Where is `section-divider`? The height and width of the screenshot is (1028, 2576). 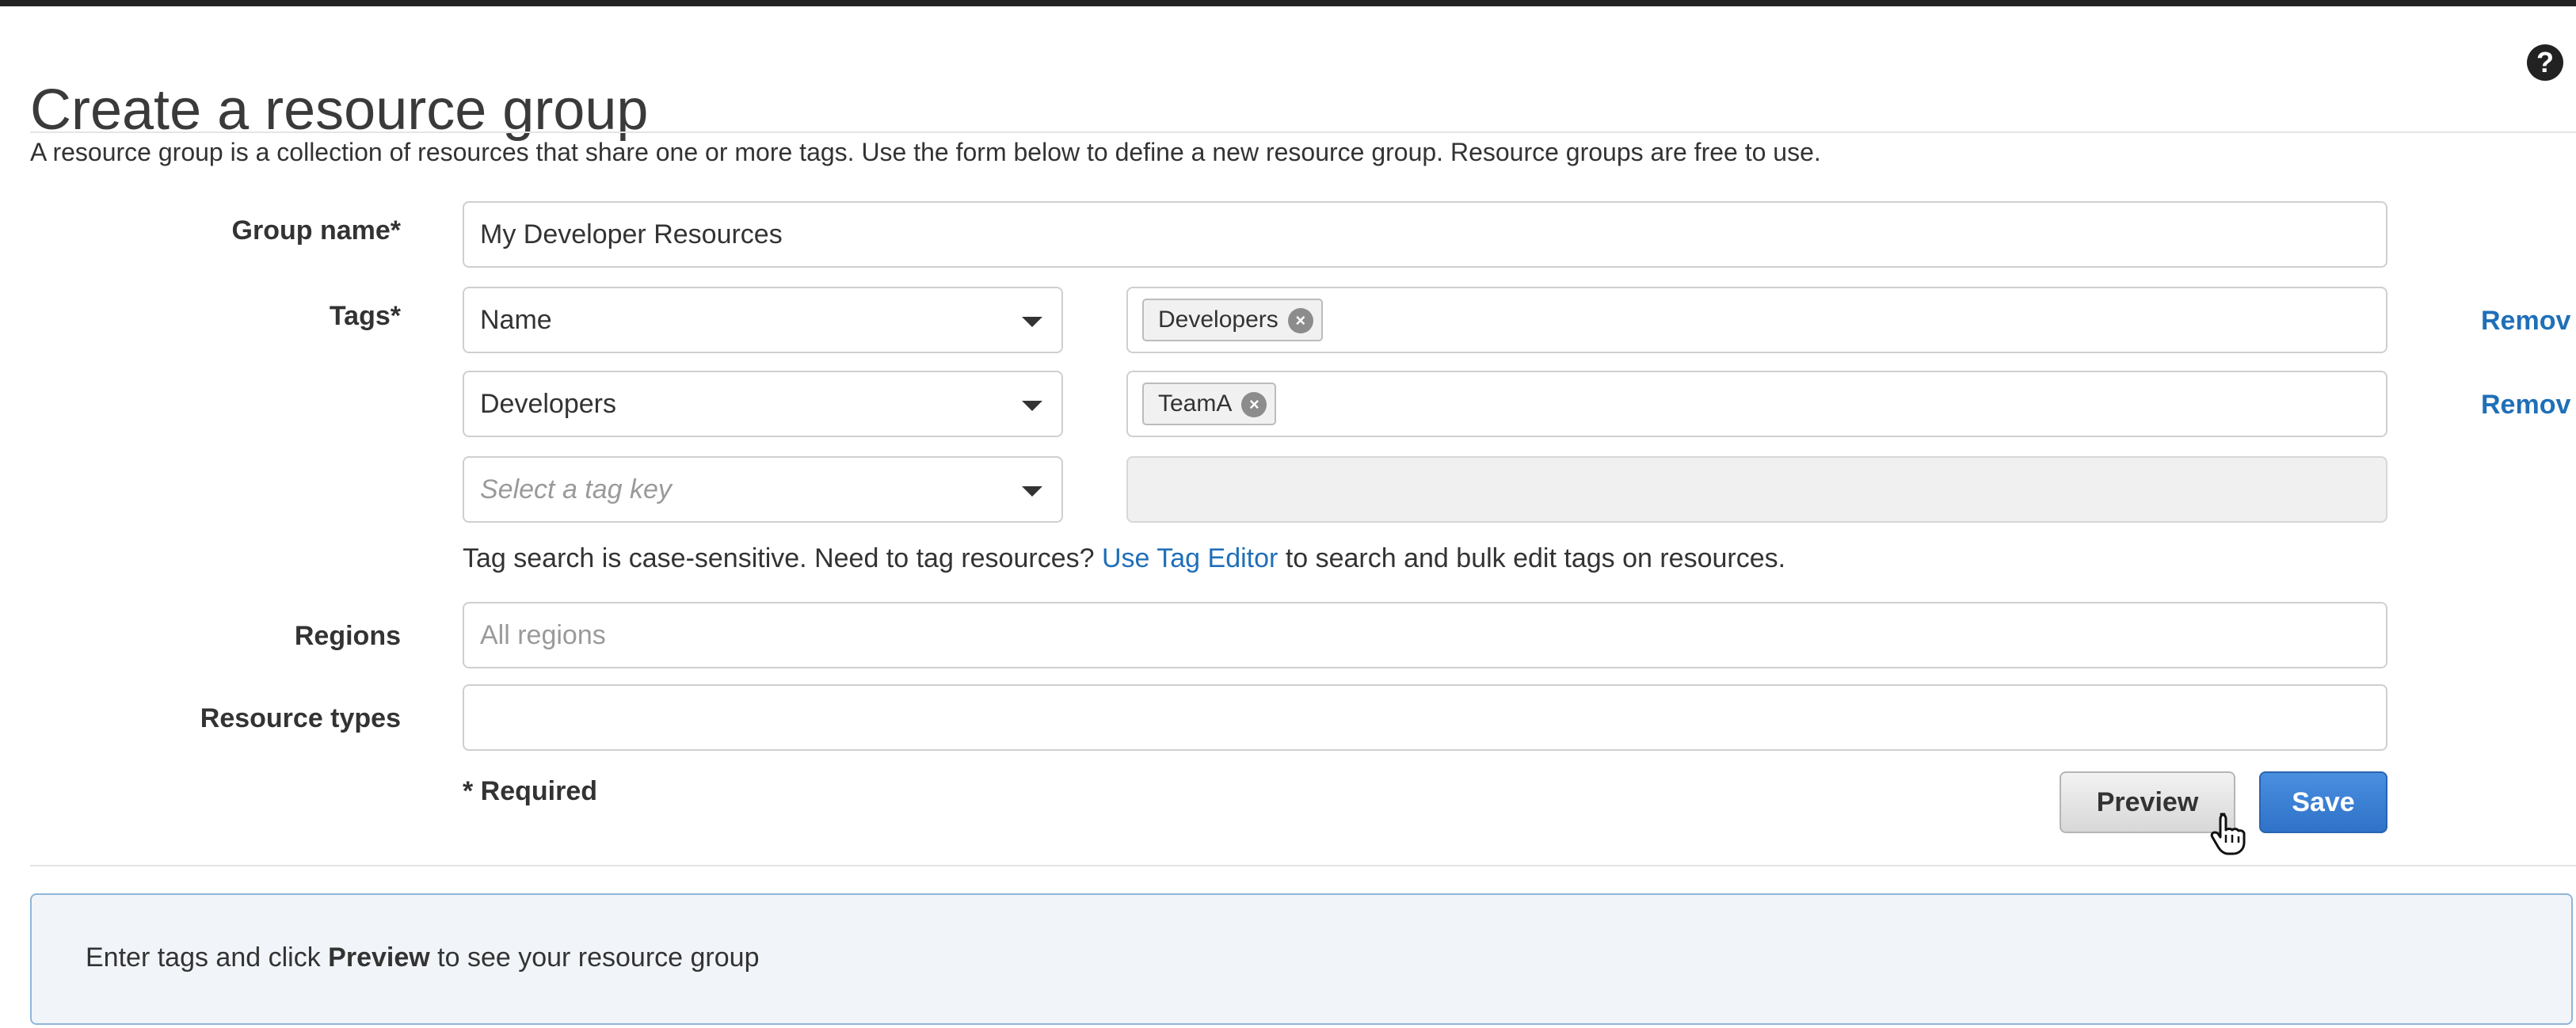 section-divider is located at coordinates (1303, 865).